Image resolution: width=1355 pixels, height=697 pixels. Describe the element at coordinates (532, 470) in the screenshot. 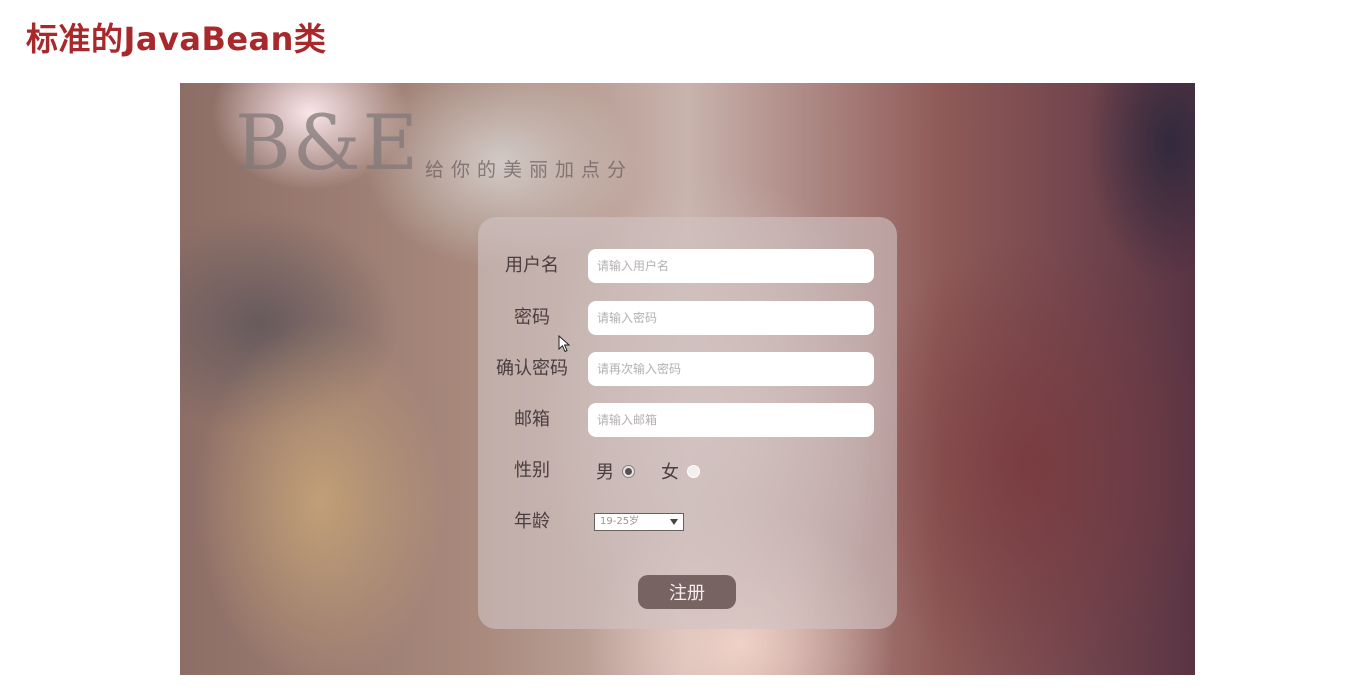

I see `gender-label: 性别` at that location.